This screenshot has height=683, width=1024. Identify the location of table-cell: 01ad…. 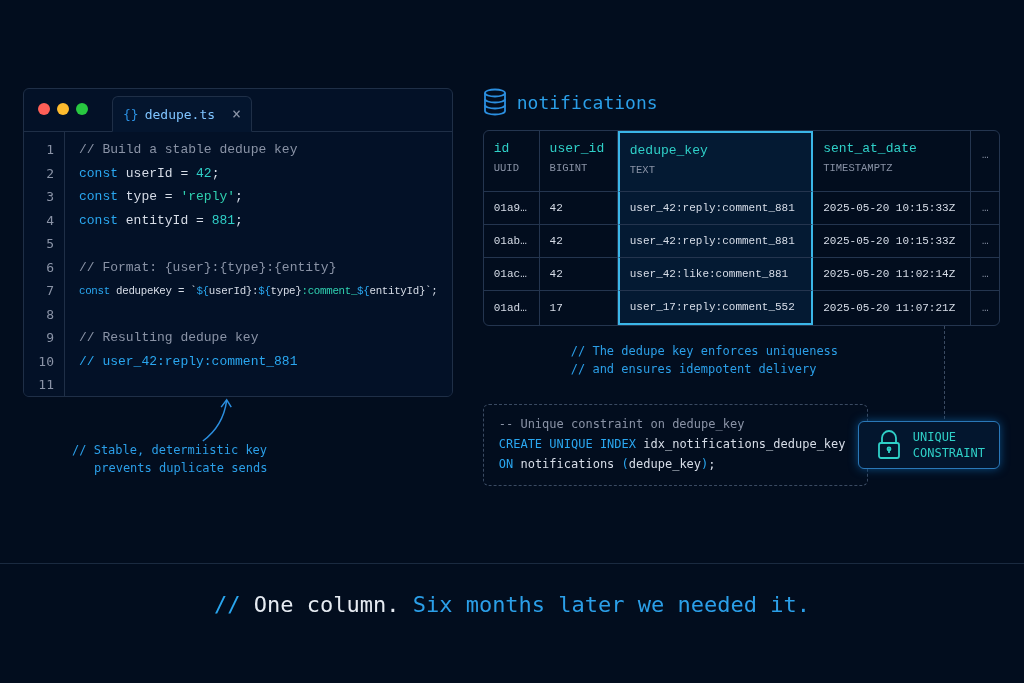
(511, 308).